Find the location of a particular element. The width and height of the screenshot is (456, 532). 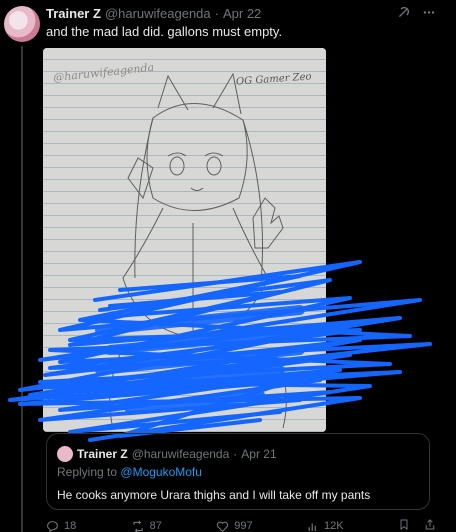

avatar is located at coordinates (22, 24).